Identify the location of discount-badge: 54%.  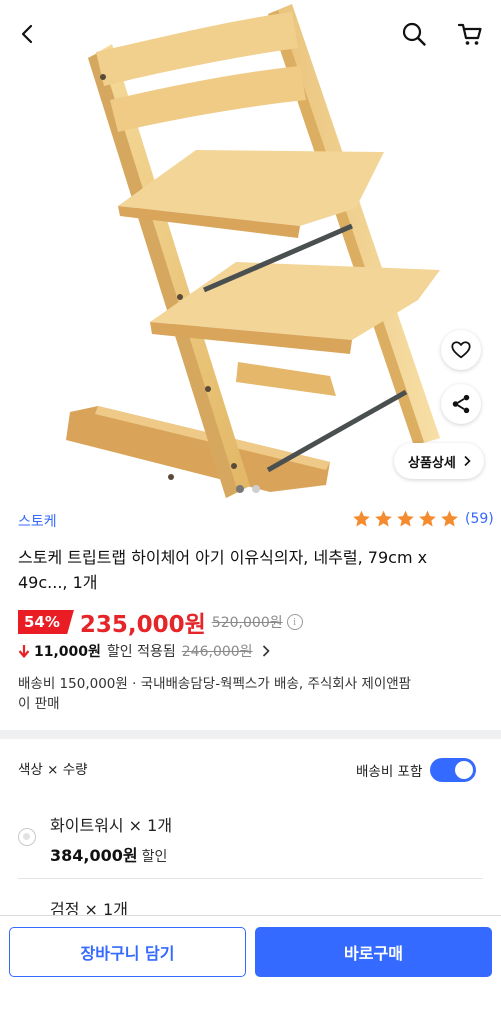
(46, 622).